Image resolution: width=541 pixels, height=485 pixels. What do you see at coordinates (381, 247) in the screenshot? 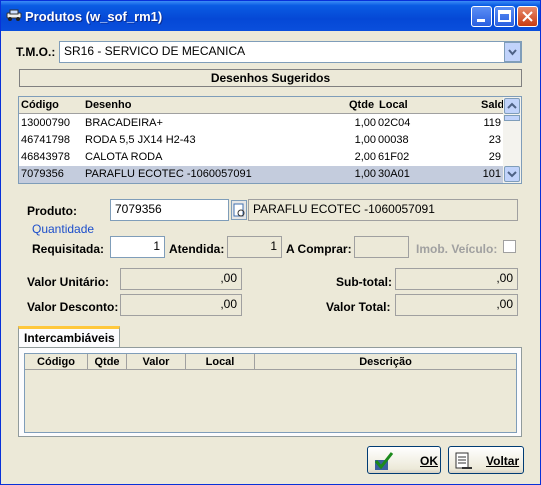
I see `a-comprar-field` at bounding box center [381, 247].